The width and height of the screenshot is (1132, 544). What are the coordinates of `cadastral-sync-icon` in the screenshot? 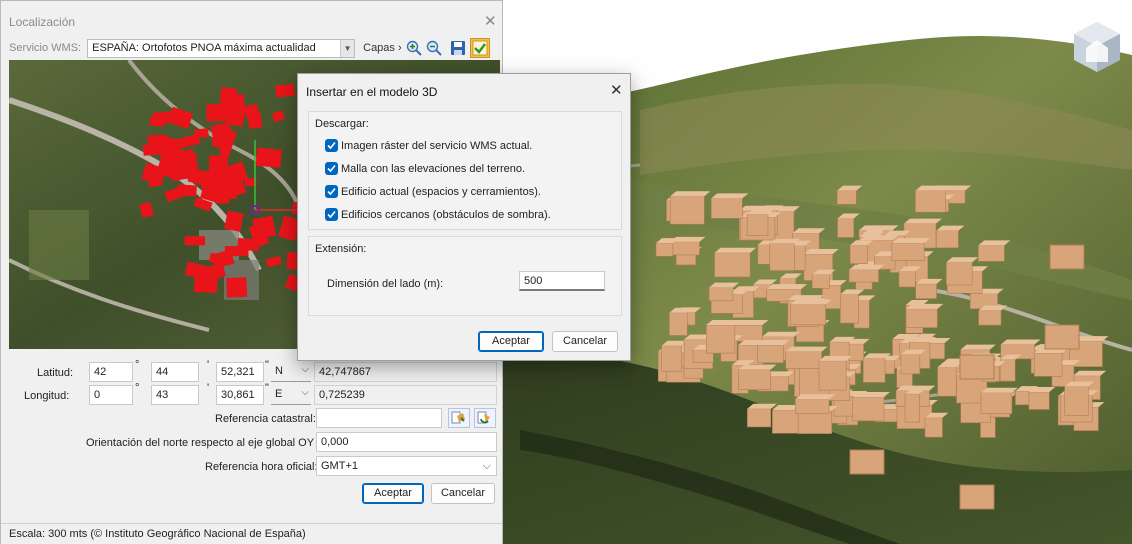 It's located at (485, 418).